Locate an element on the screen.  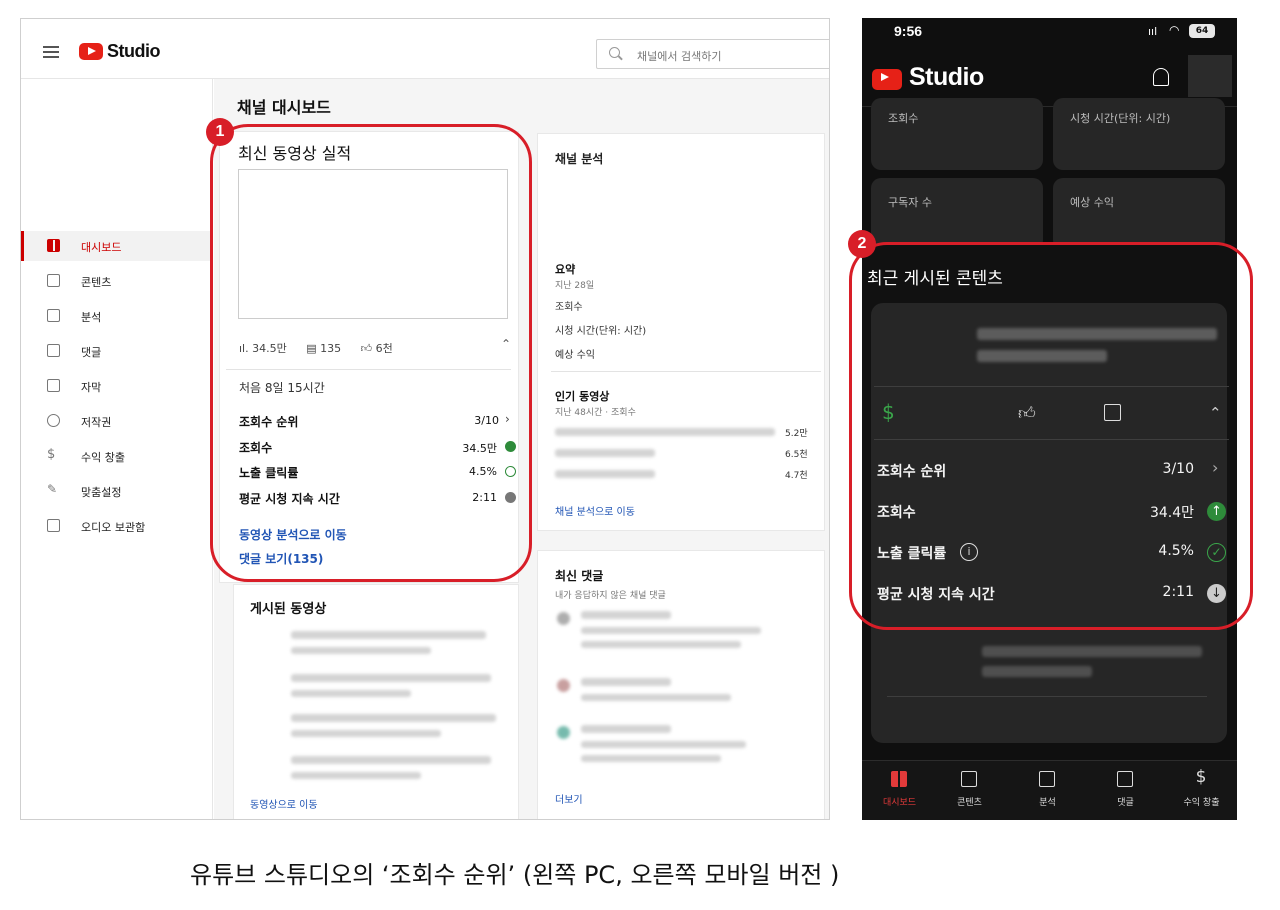
sidebar-item-label: 수익 창출 is located at coordinates (103, 457).